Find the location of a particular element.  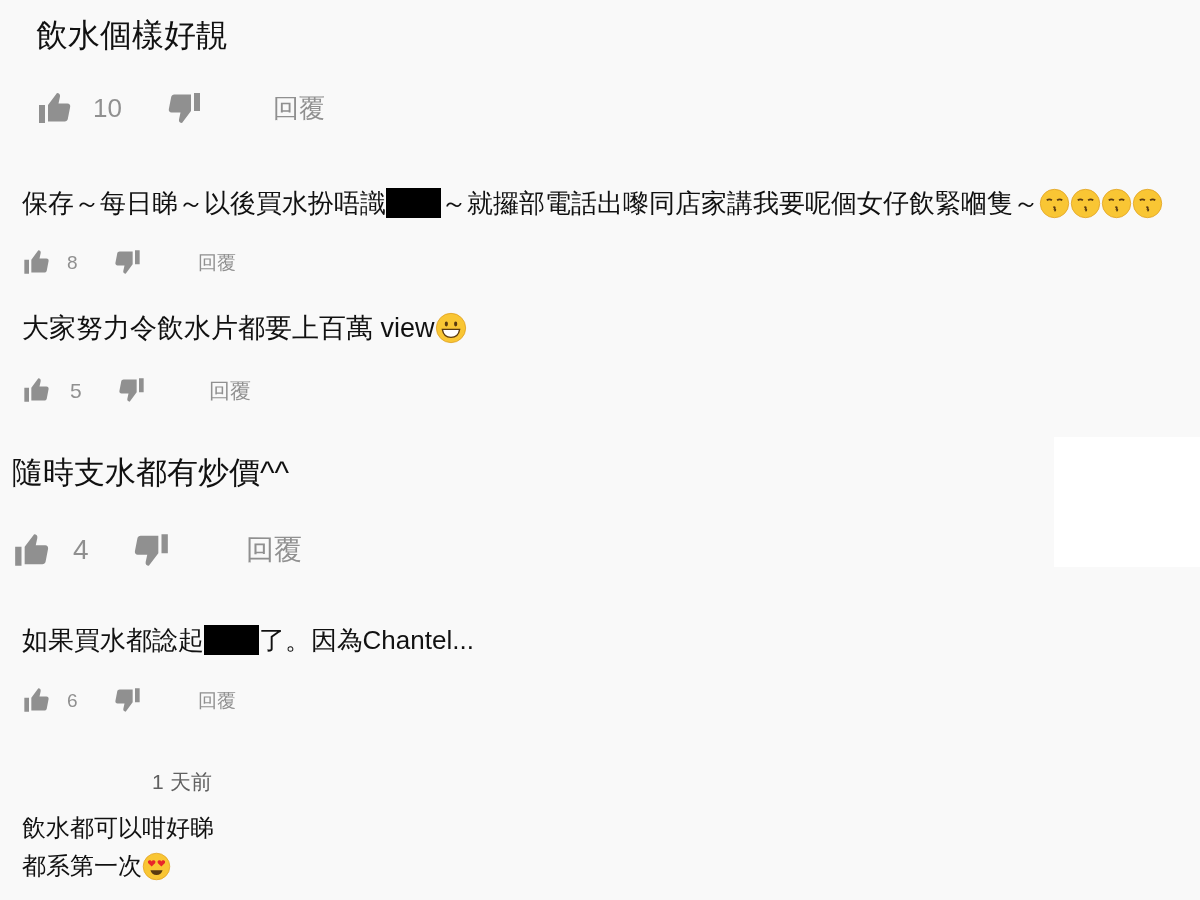

comment-text: 保存～每日睇～以後買水扮唔識 is located at coordinates (204, 203).